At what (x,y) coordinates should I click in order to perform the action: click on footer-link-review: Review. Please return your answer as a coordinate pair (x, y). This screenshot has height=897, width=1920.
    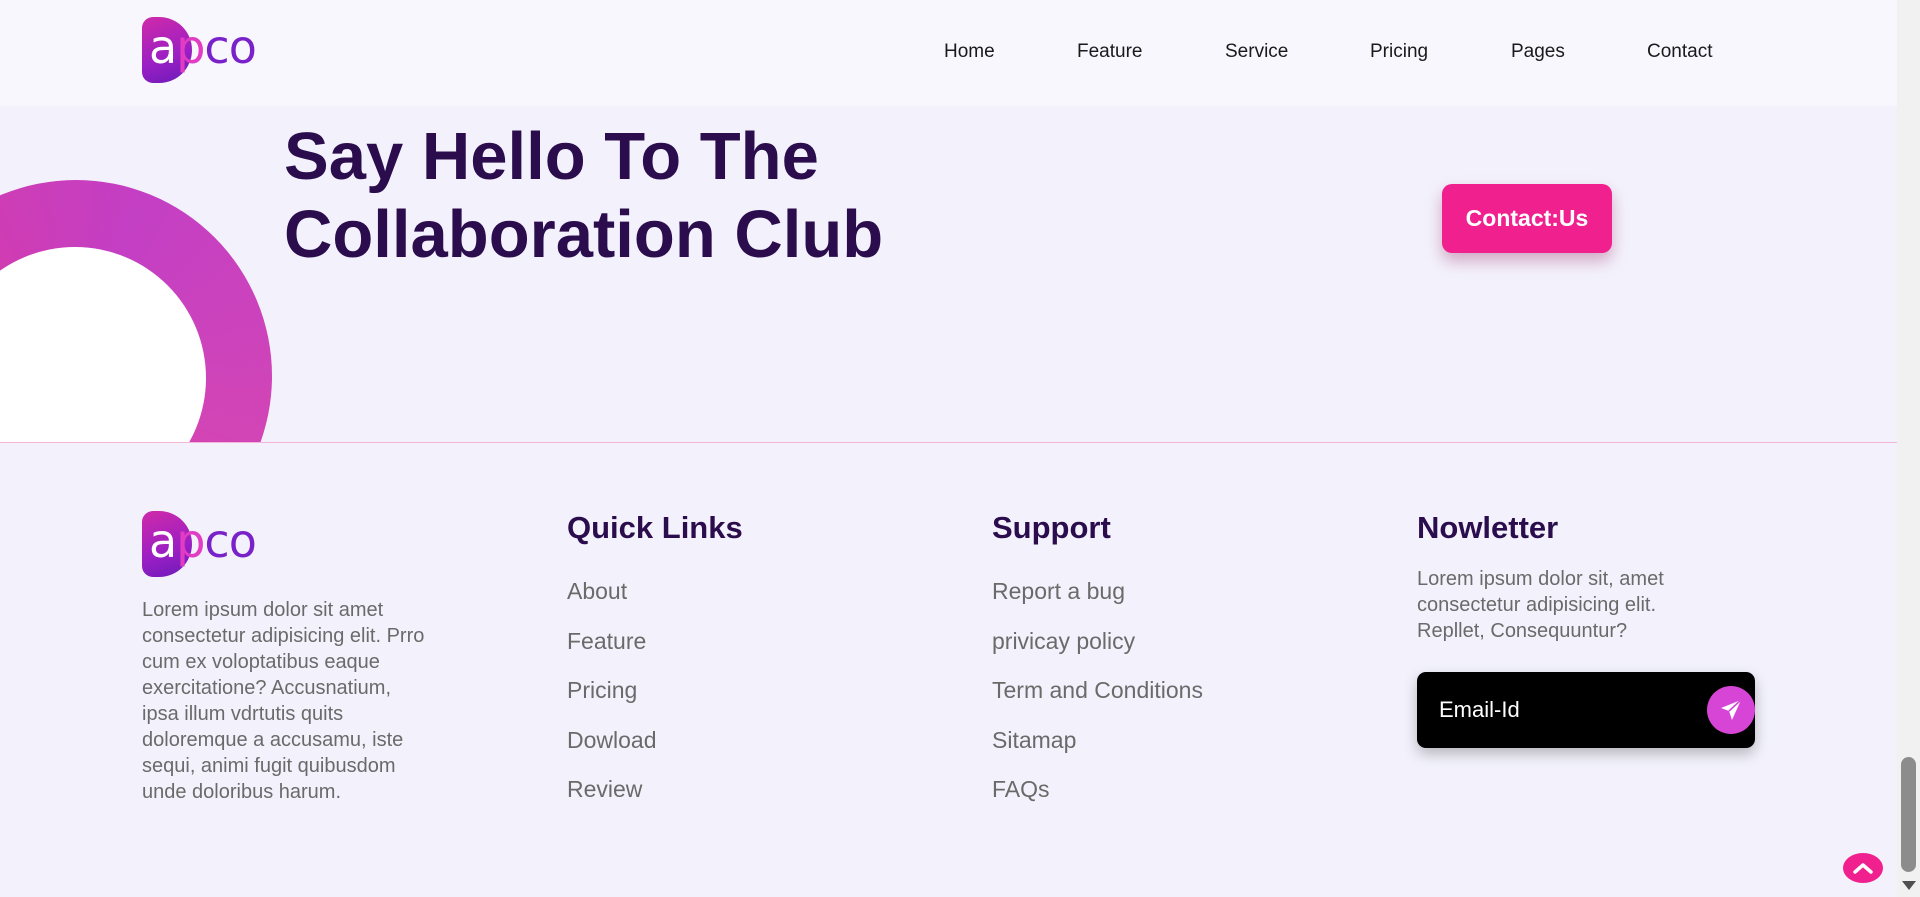
    Looking at the image, I should click on (612, 801).